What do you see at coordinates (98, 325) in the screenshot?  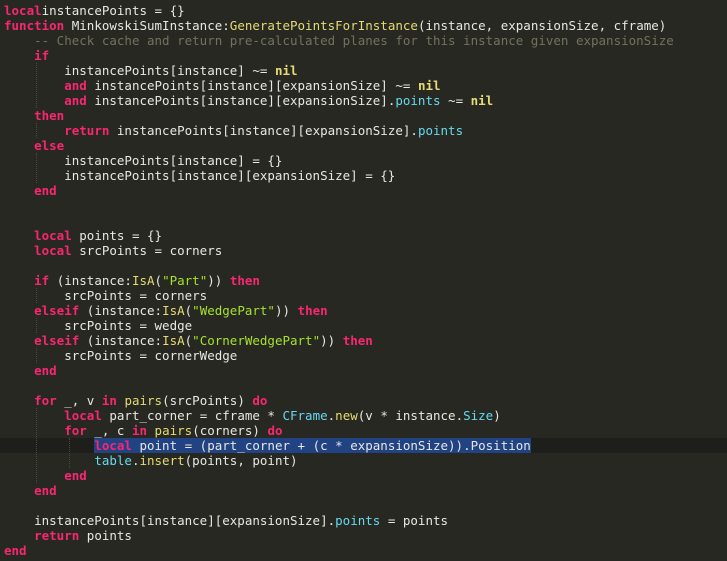 I see `code-line: srcPoints = wedge` at bounding box center [98, 325].